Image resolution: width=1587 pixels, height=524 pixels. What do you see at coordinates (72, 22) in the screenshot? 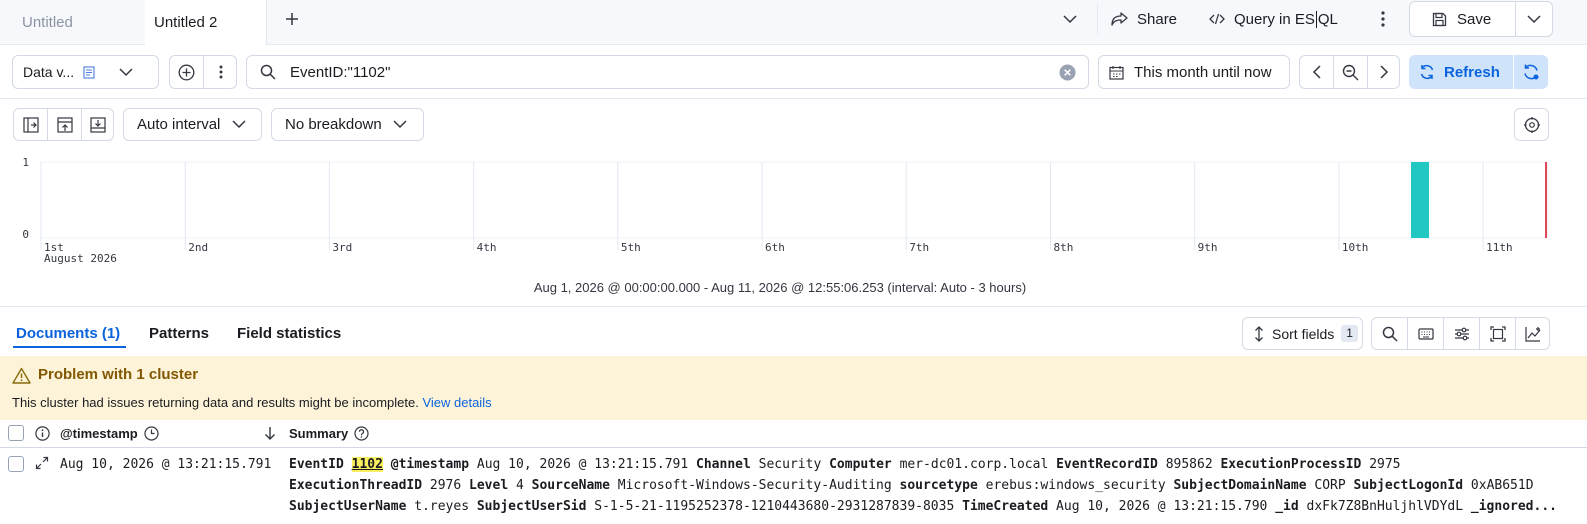
I see `tab-untitled: Untitled` at bounding box center [72, 22].